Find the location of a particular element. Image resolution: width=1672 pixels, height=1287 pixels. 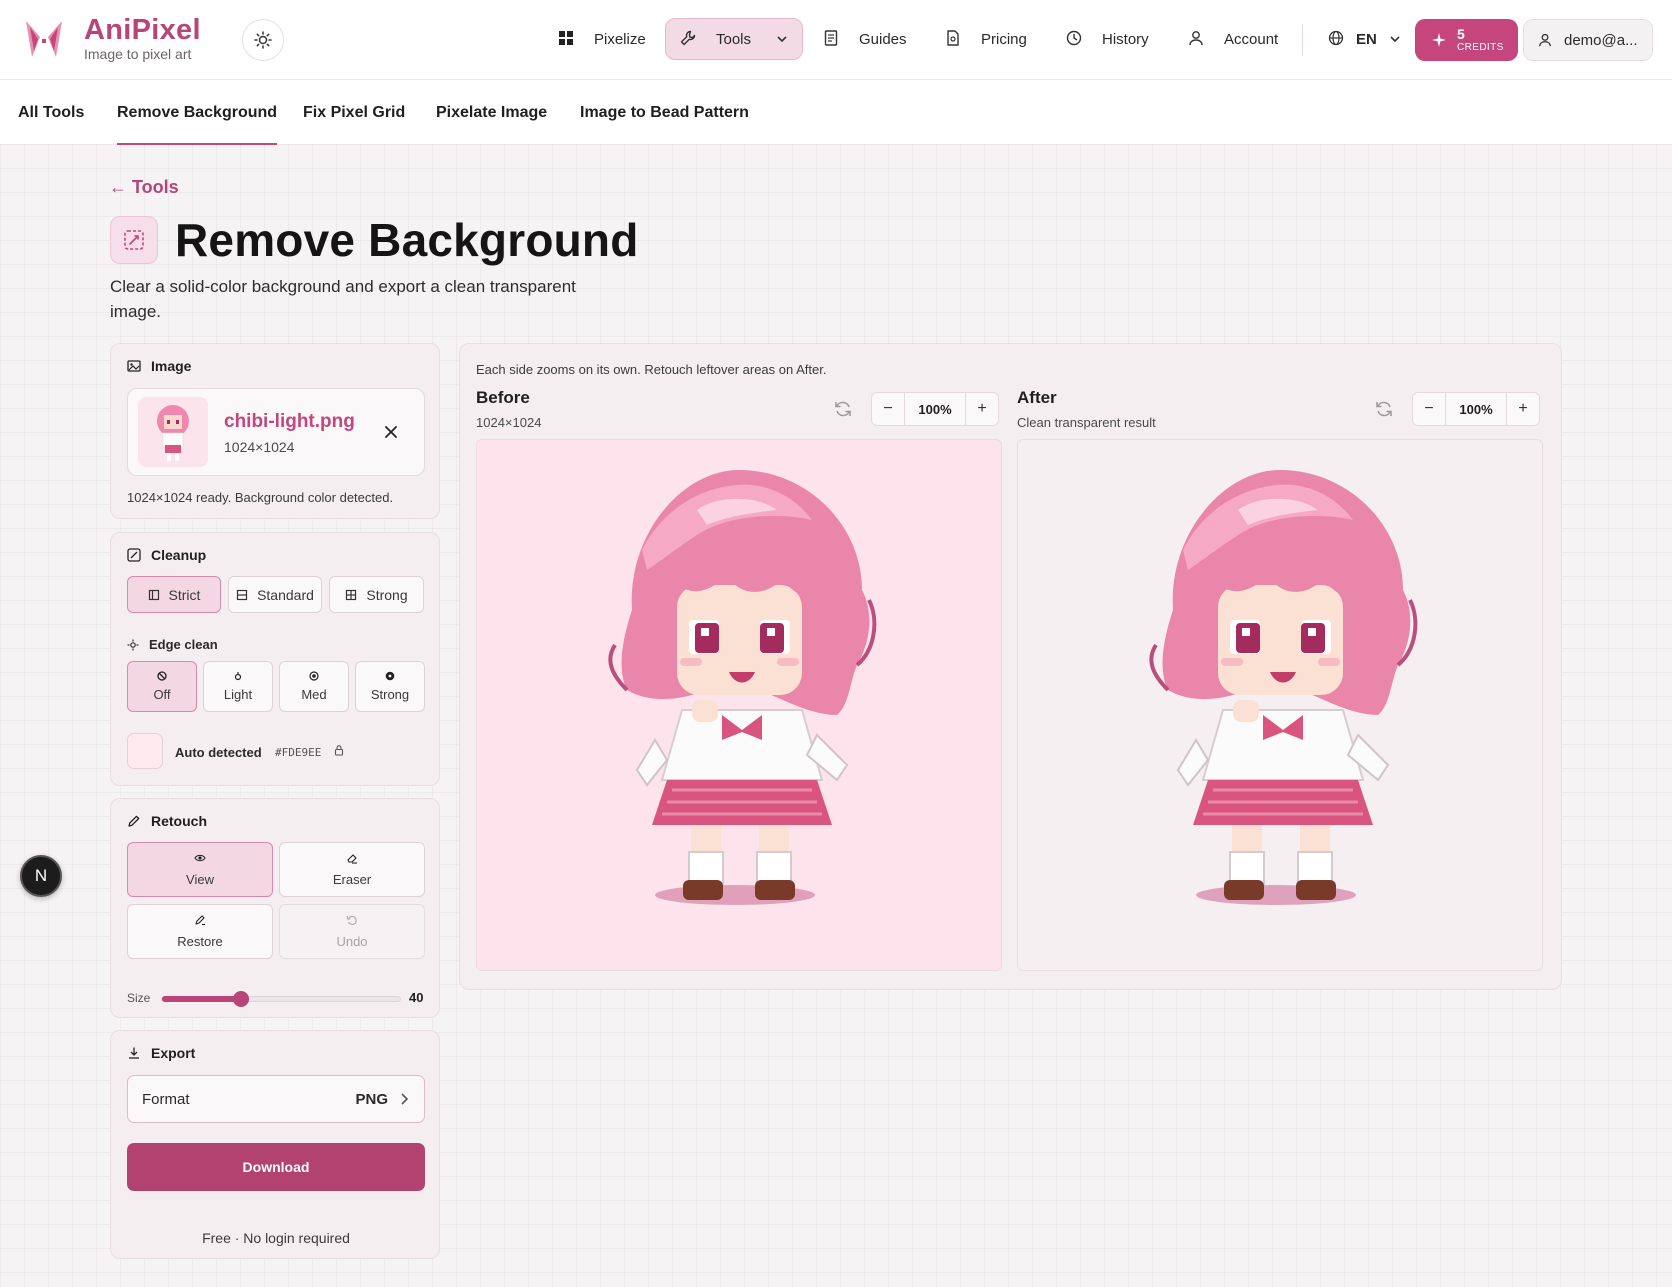

image-panel-heading: Image is located at coordinates (159, 366).